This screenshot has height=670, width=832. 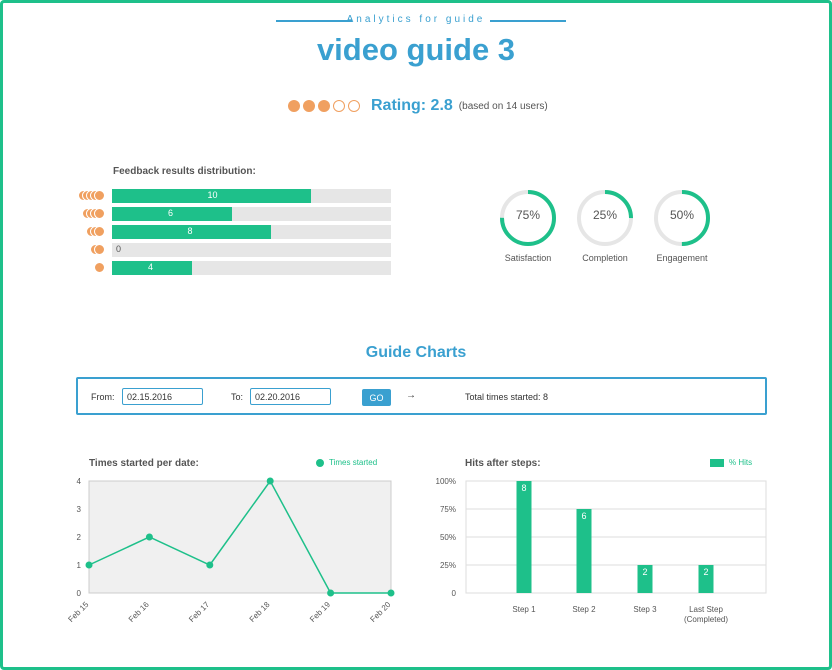 What do you see at coordinates (240, 537) in the screenshot?
I see `plot-area` at bounding box center [240, 537].